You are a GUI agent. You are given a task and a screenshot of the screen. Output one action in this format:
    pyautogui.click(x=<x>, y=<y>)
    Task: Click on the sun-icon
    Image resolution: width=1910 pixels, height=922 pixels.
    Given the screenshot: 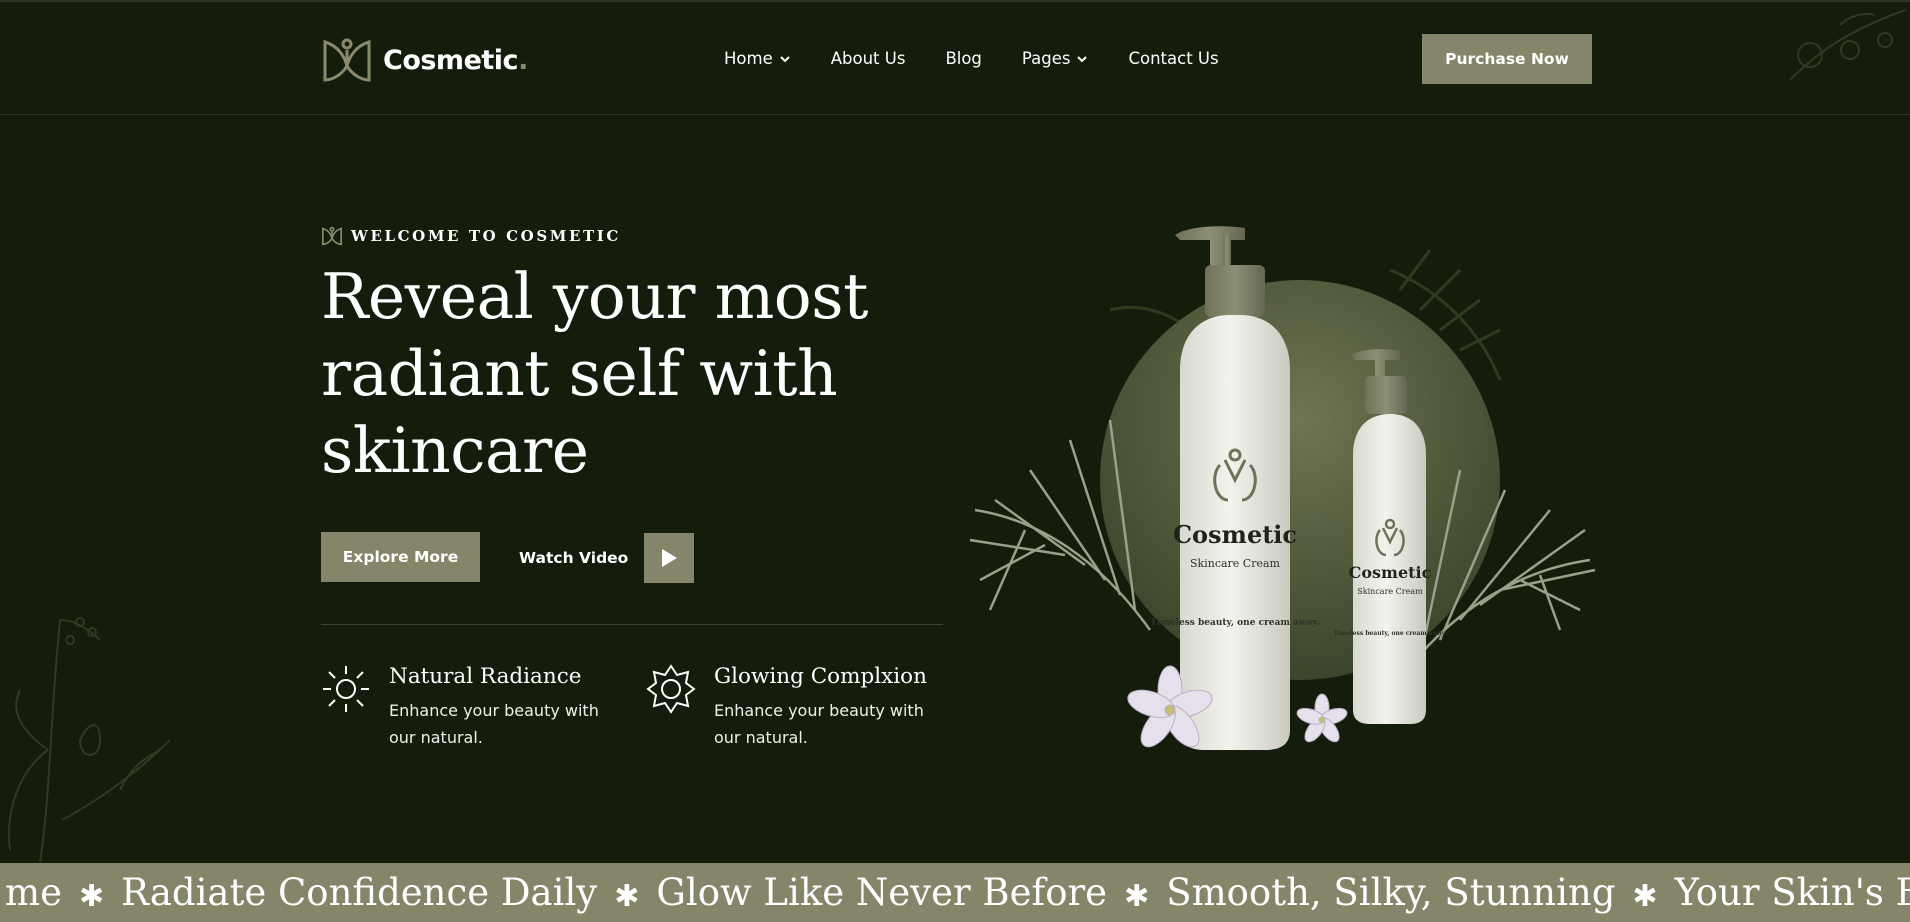 What is the action you would take?
    pyautogui.click(x=346, y=689)
    